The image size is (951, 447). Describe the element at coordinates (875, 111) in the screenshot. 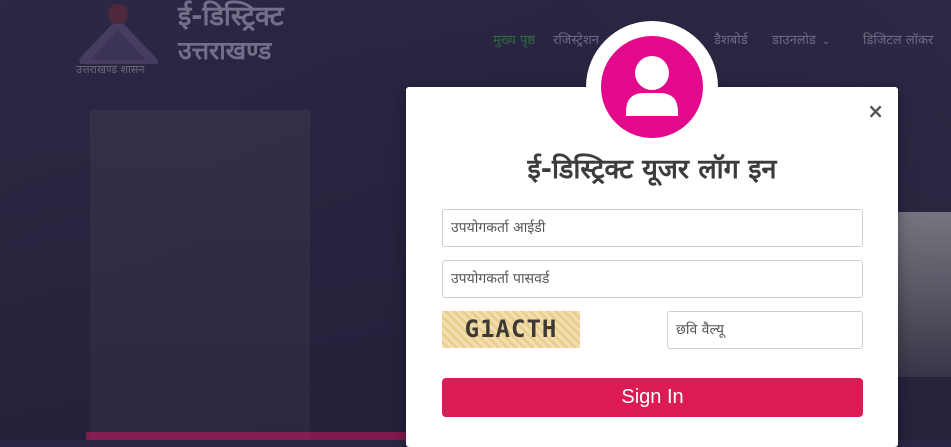

I see `close-button: ×` at that location.